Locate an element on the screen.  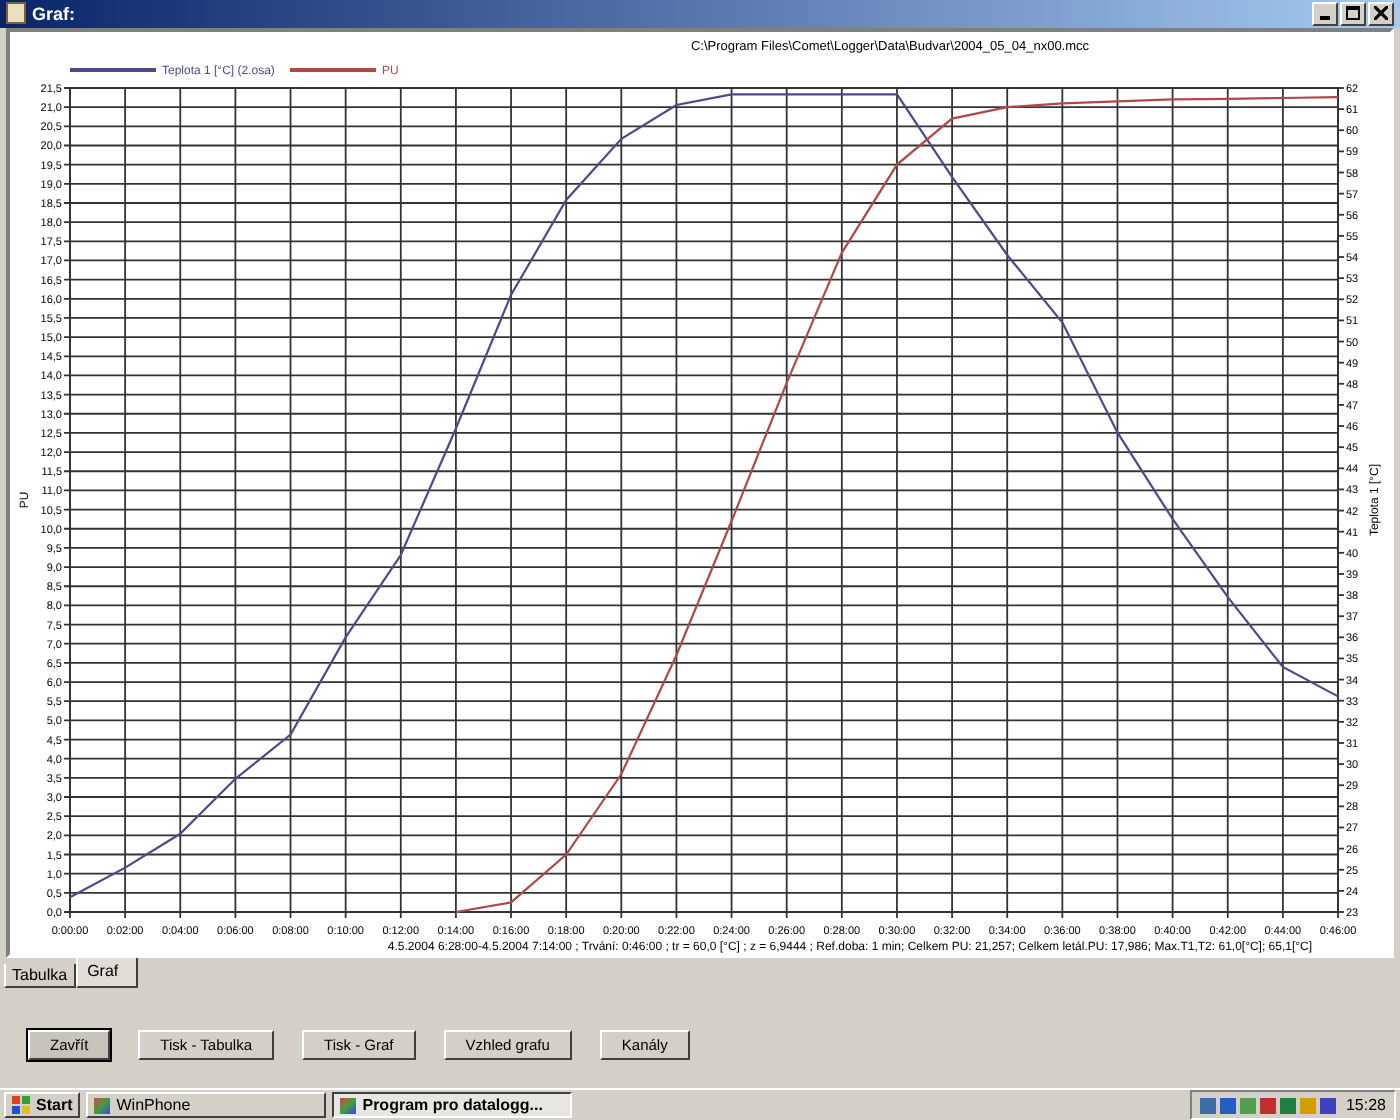
clock: 15:28 is located at coordinates (1365, 1105).